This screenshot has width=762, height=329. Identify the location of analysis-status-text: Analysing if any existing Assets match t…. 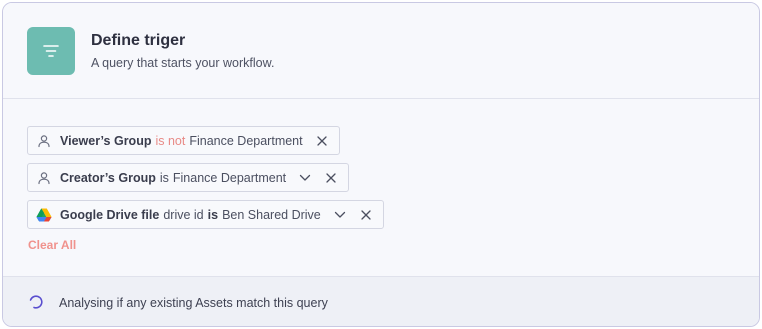
(193, 303).